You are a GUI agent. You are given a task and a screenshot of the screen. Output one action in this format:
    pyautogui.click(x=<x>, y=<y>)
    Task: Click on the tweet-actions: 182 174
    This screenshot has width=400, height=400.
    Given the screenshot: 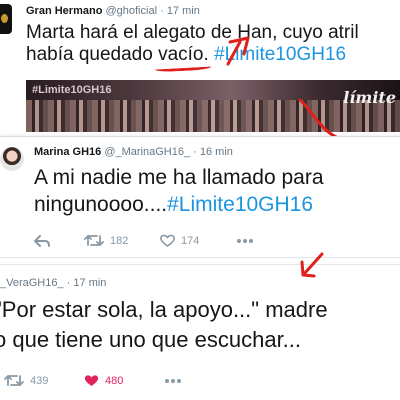 What is the action you would take?
    pyautogui.click(x=144, y=240)
    